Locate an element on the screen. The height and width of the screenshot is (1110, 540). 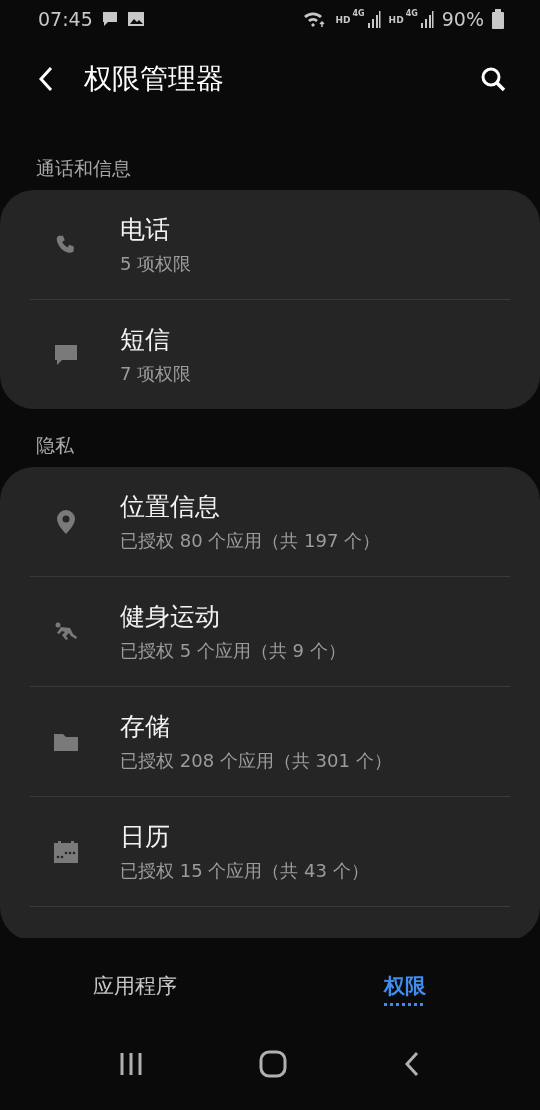
battery-icon is located at coordinates (498, 19).